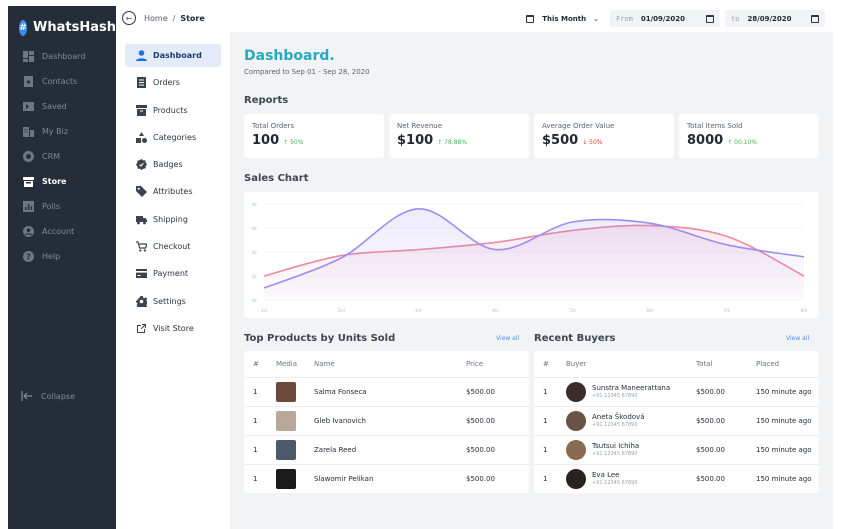  Describe the element at coordinates (255, 300) in the screenshot. I see `y-tick-label: 0k` at that location.